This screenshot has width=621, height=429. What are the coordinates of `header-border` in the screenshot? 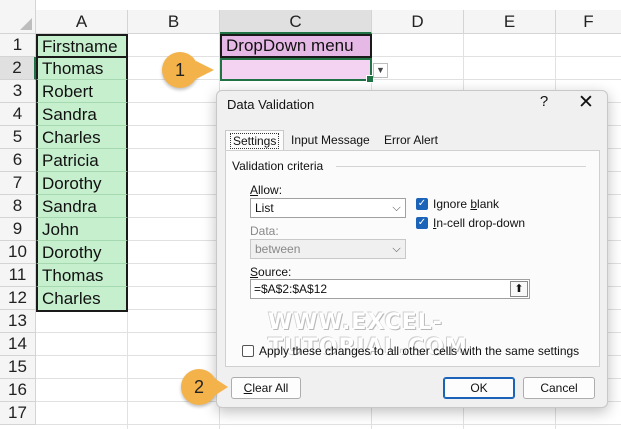 It's located at (82, 57).